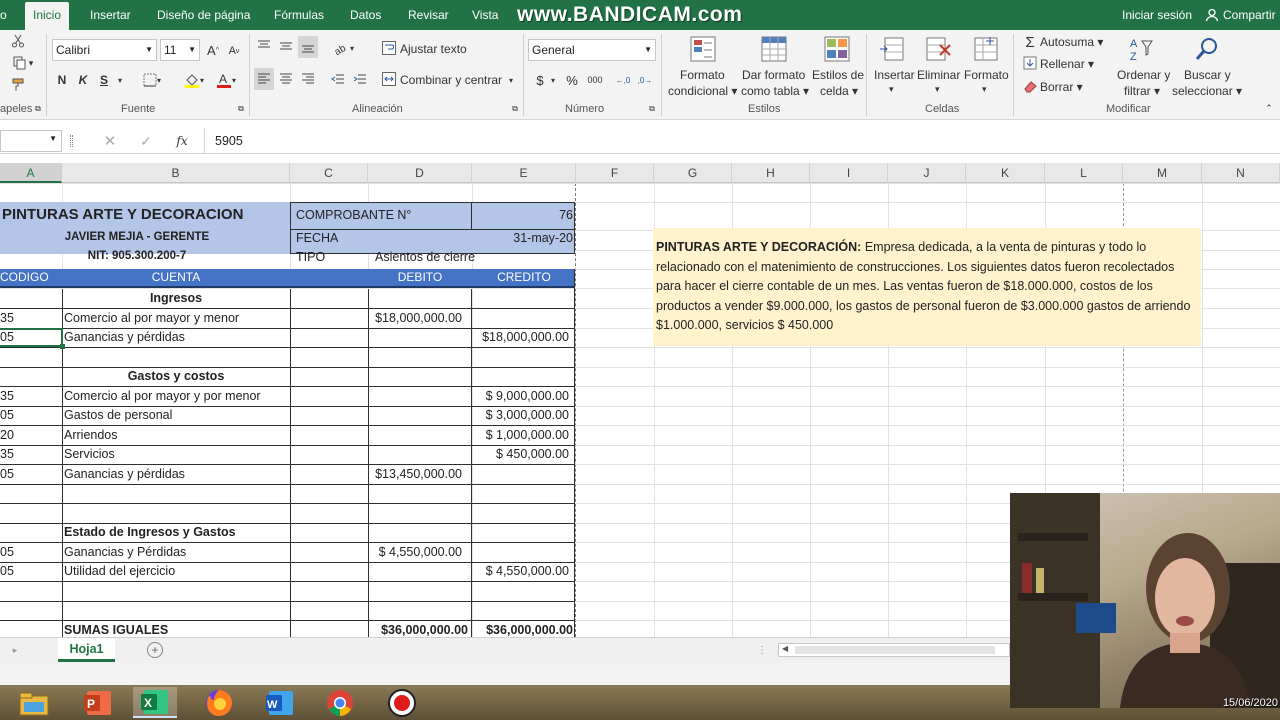 The image size is (1280, 720). Describe the element at coordinates (1162, 173) in the screenshot. I see `column-header-m: M` at that location.